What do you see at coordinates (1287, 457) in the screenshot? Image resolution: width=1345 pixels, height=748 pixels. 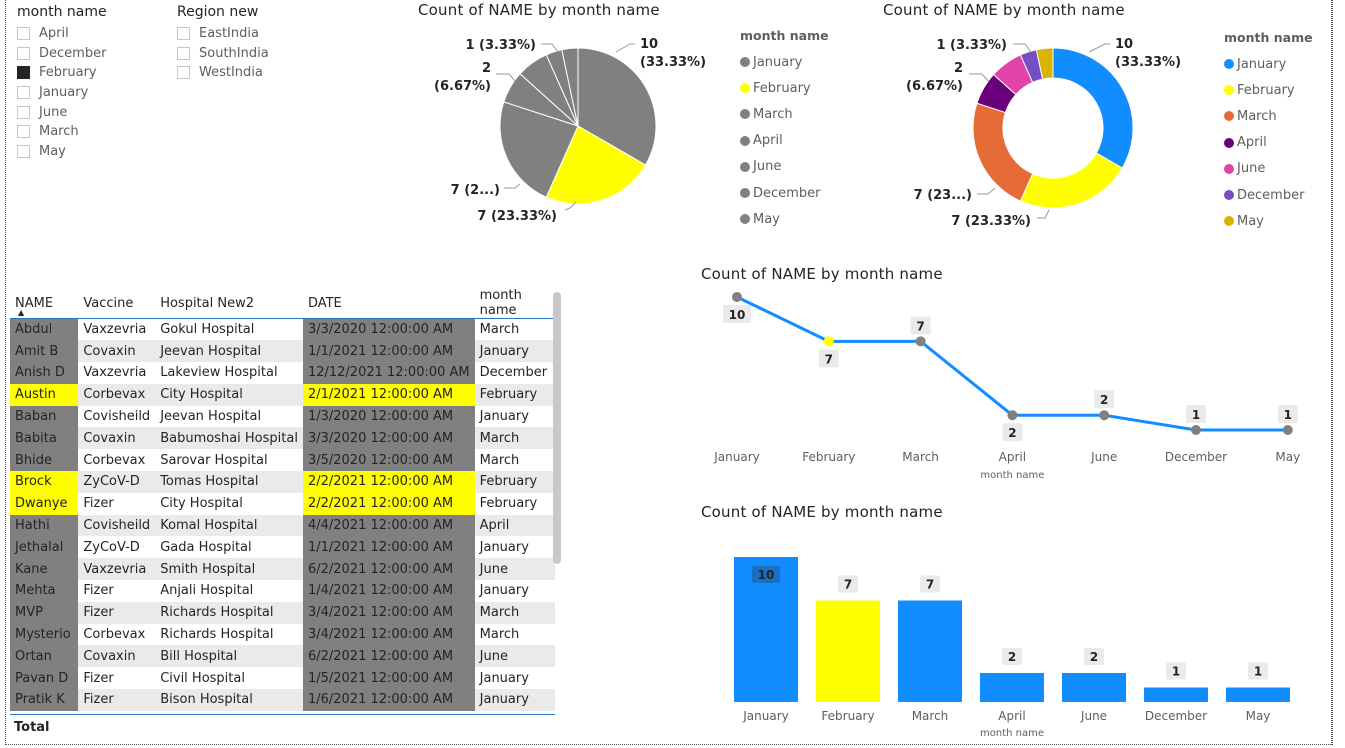 I see `x-tick-label: May` at bounding box center [1287, 457].